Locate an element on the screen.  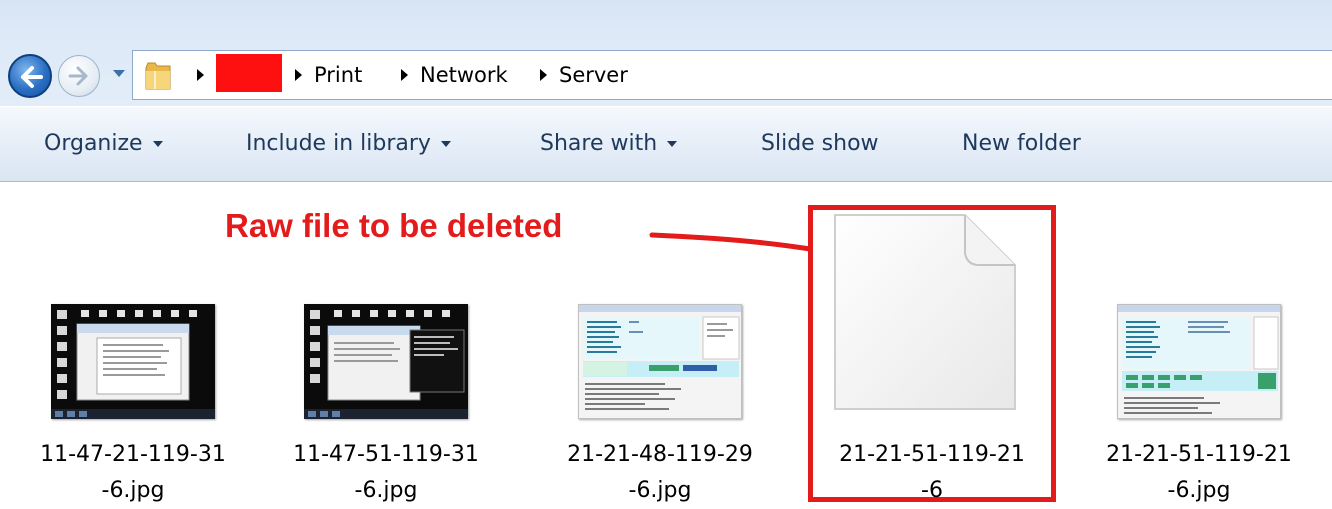
breadcrumb-print: Print is located at coordinates (328, 75).